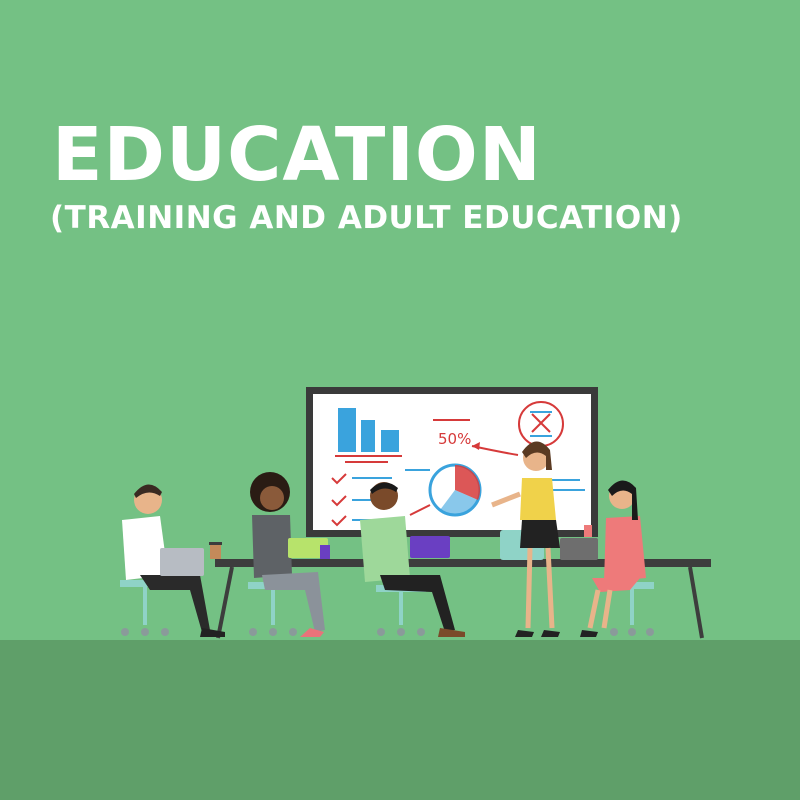 Image resolution: width=800 pixels, height=800 pixels. Describe the element at coordinates (215, 550) in the screenshot. I see `coffee-cup` at that location.